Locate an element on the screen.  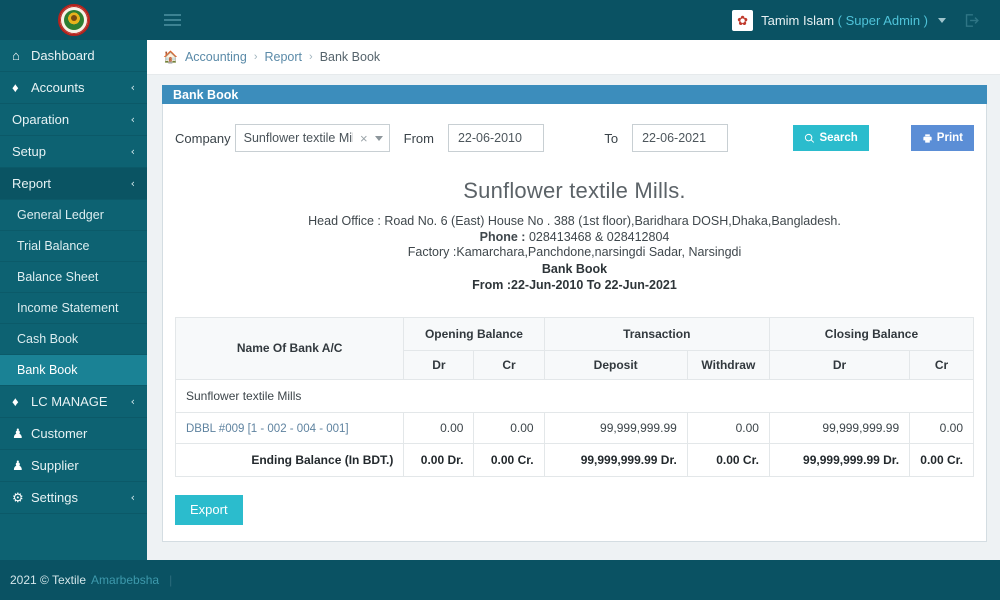
panel-title: Bank Book is located at coordinates (574, 94).